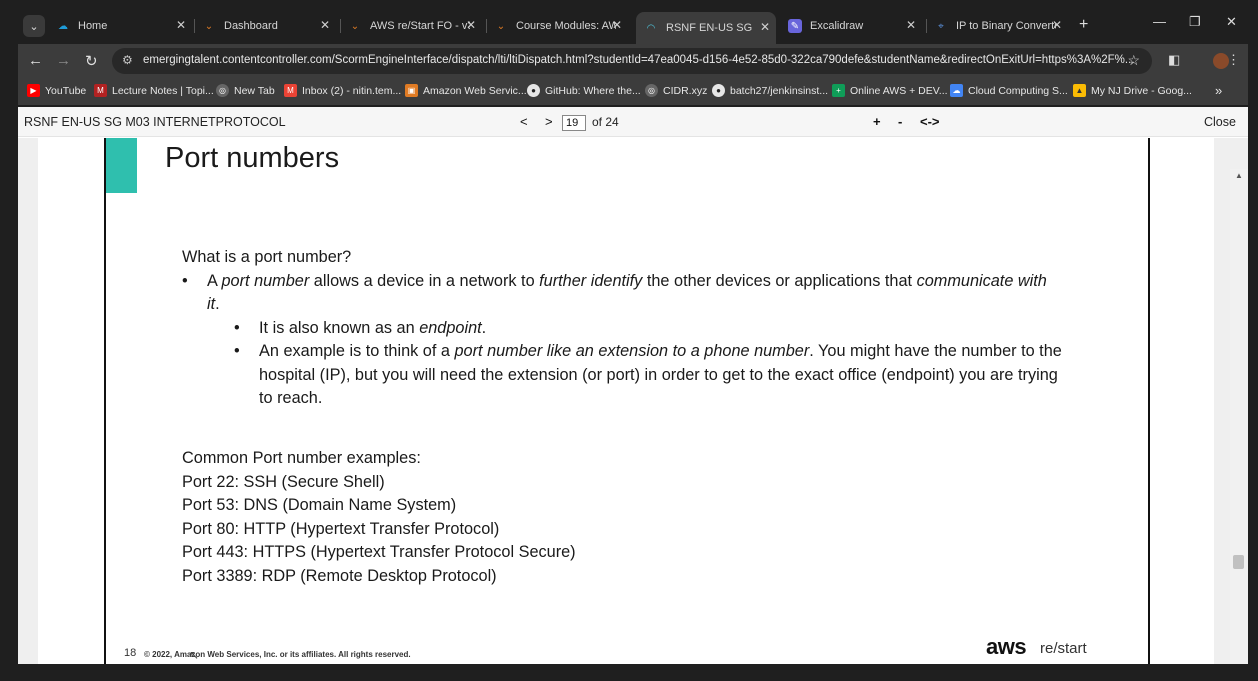 The width and height of the screenshot is (1258, 681). I want to click on excalidraw-icon: ✎, so click(795, 26).